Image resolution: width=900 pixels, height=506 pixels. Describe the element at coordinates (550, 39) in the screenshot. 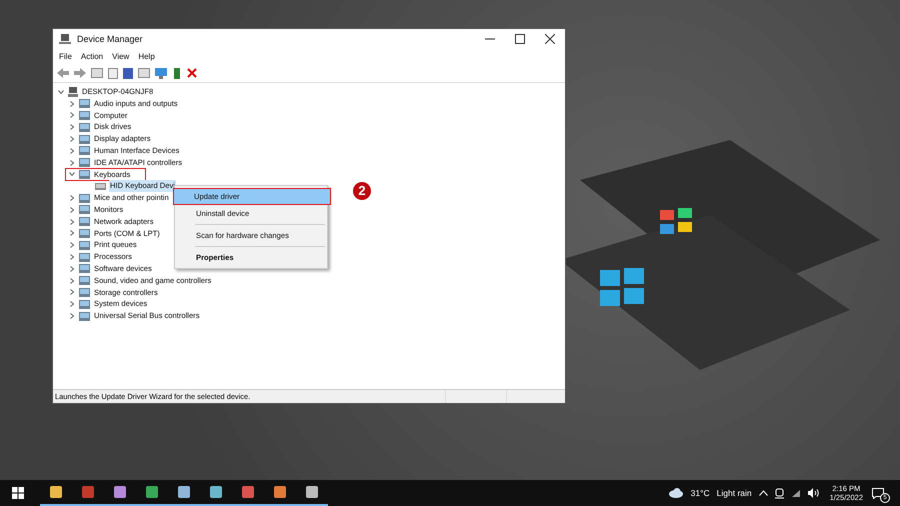

I see `close-icon` at that location.